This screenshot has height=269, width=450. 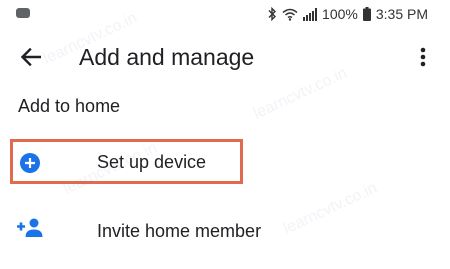 I want to click on more-vert-icon, so click(x=423, y=59).